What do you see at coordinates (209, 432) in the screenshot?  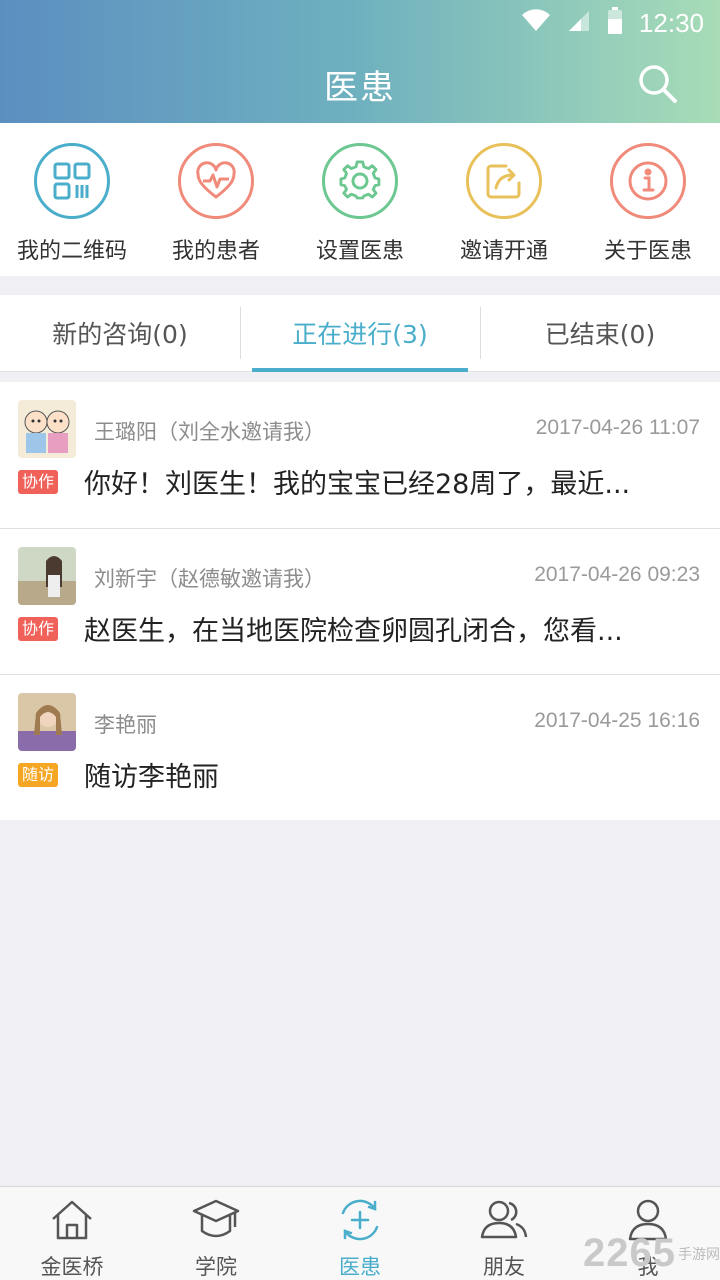 I see `patient-name: 王璐阳（刘全水邀请我）` at bounding box center [209, 432].